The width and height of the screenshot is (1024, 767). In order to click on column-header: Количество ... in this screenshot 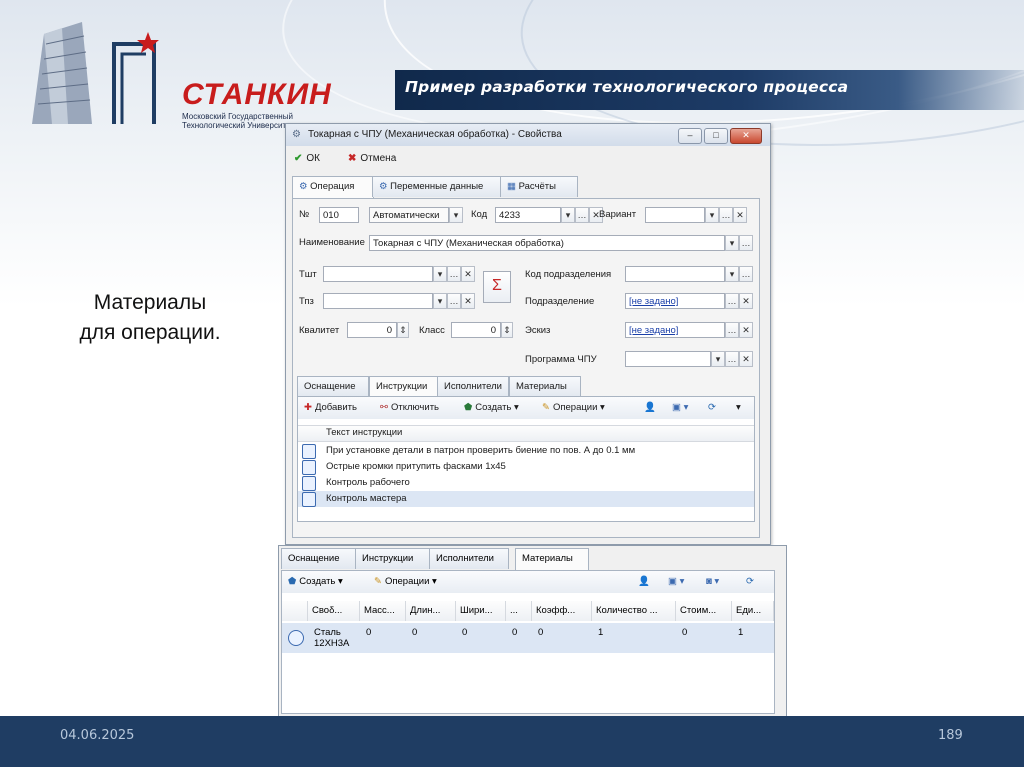, I will do `click(634, 611)`.